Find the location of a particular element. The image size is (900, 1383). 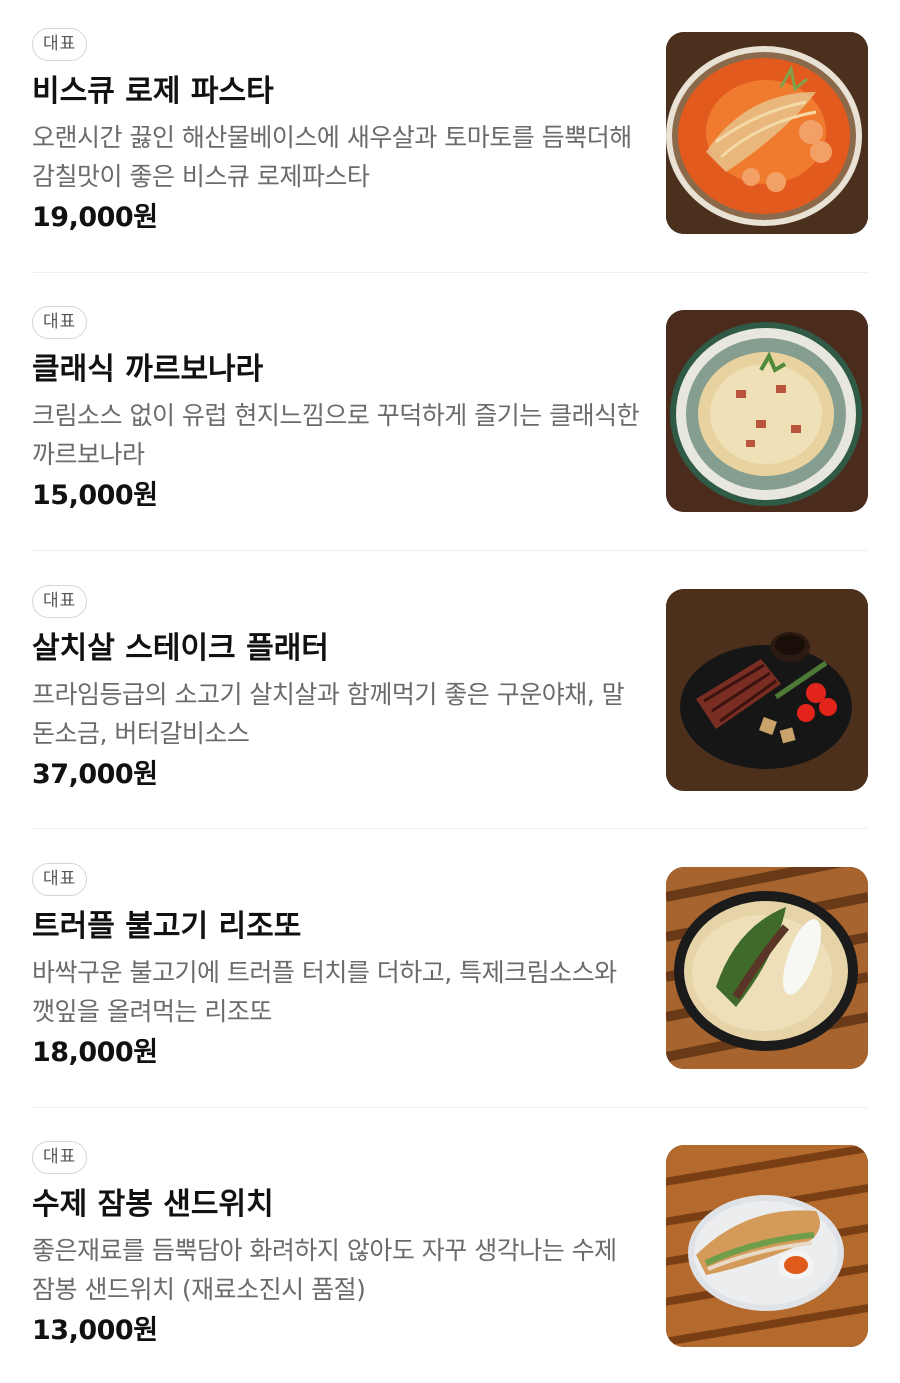

rose-pasta-image is located at coordinates (767, 133).